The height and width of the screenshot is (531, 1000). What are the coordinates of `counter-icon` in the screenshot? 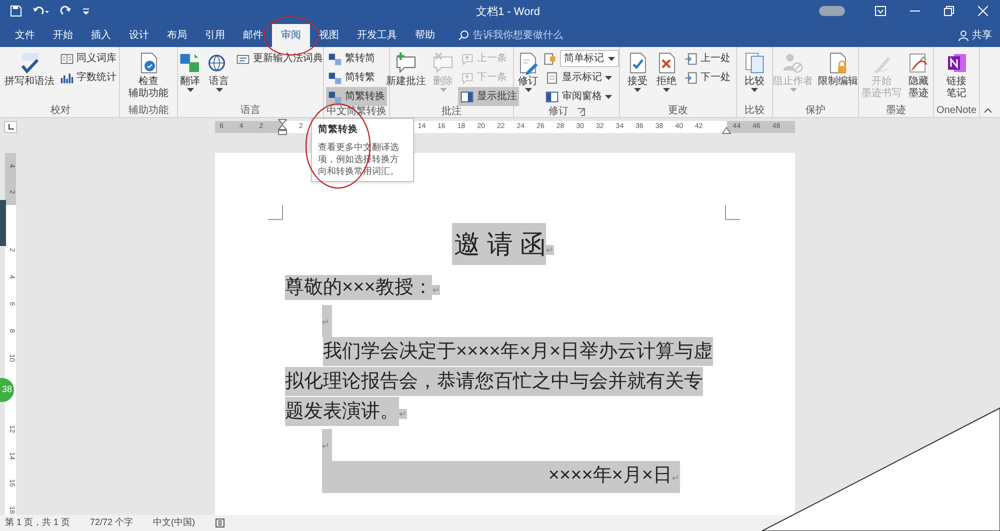 It's located at (67, 77).